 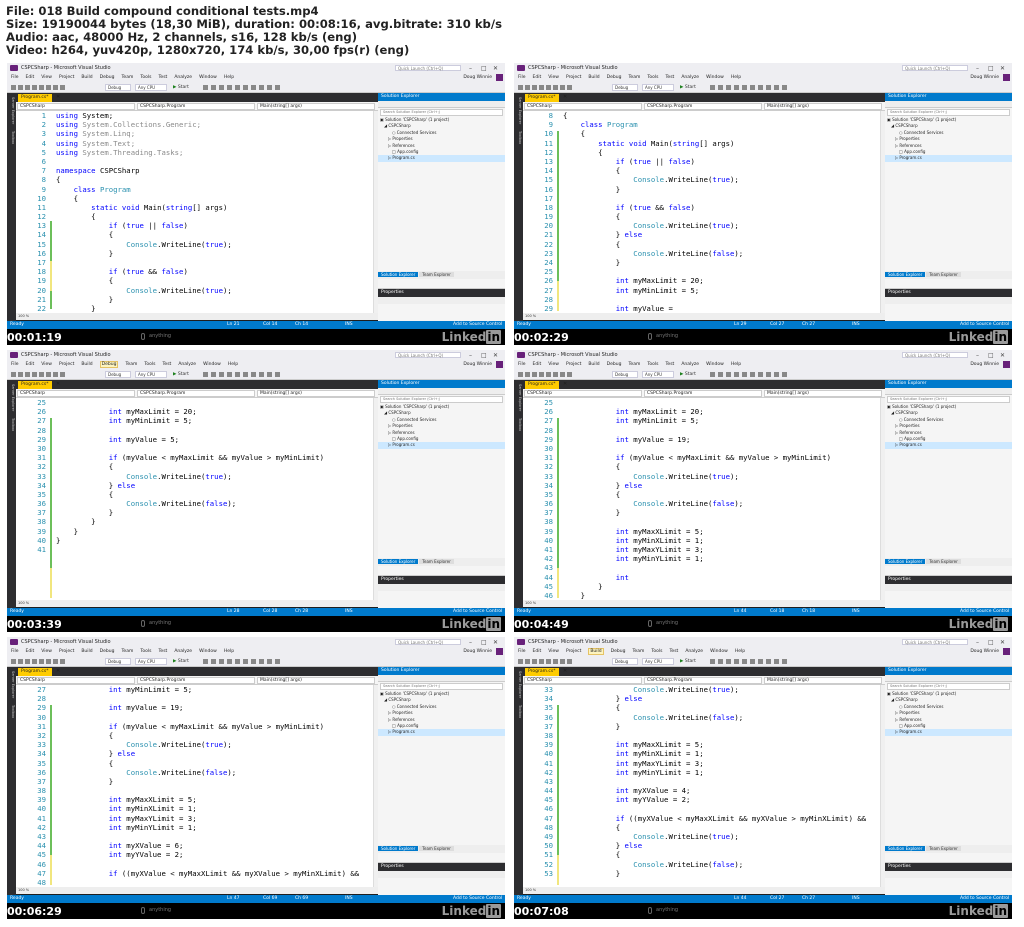 I want to click on code-line: 19 {, so click(x=197, y=280).